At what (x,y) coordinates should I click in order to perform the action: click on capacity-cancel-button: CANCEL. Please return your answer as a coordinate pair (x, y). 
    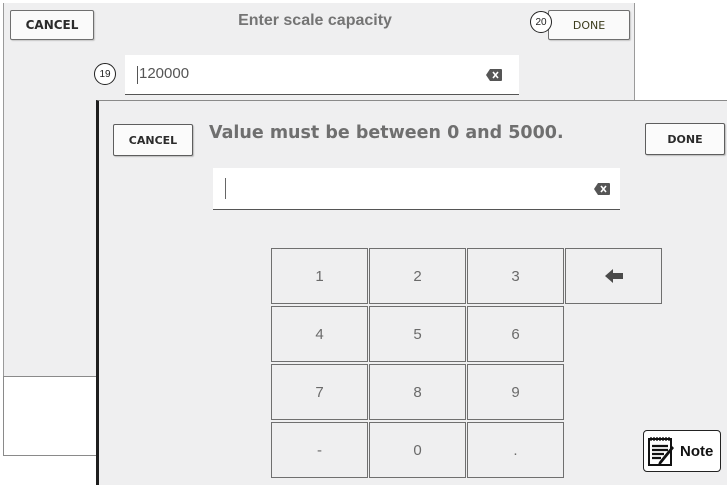
    Looking at the image, I should click on (52, 25).